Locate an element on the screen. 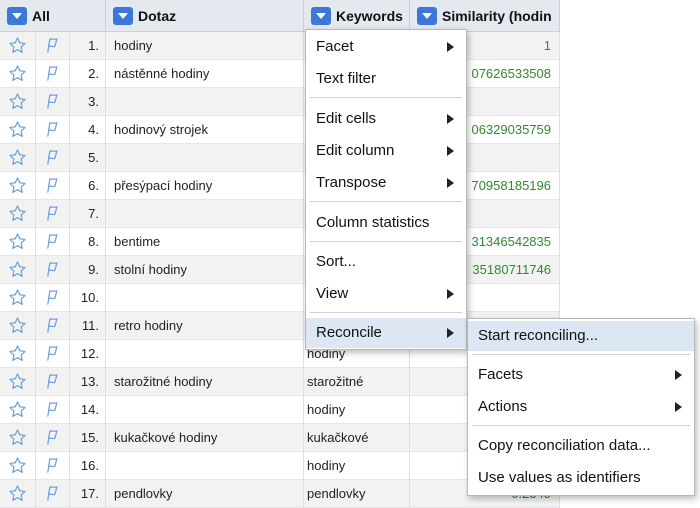 This screenshot has width=700, height=508. menu-item-reconcile: Reconcile is located at coordinates (386, 333).